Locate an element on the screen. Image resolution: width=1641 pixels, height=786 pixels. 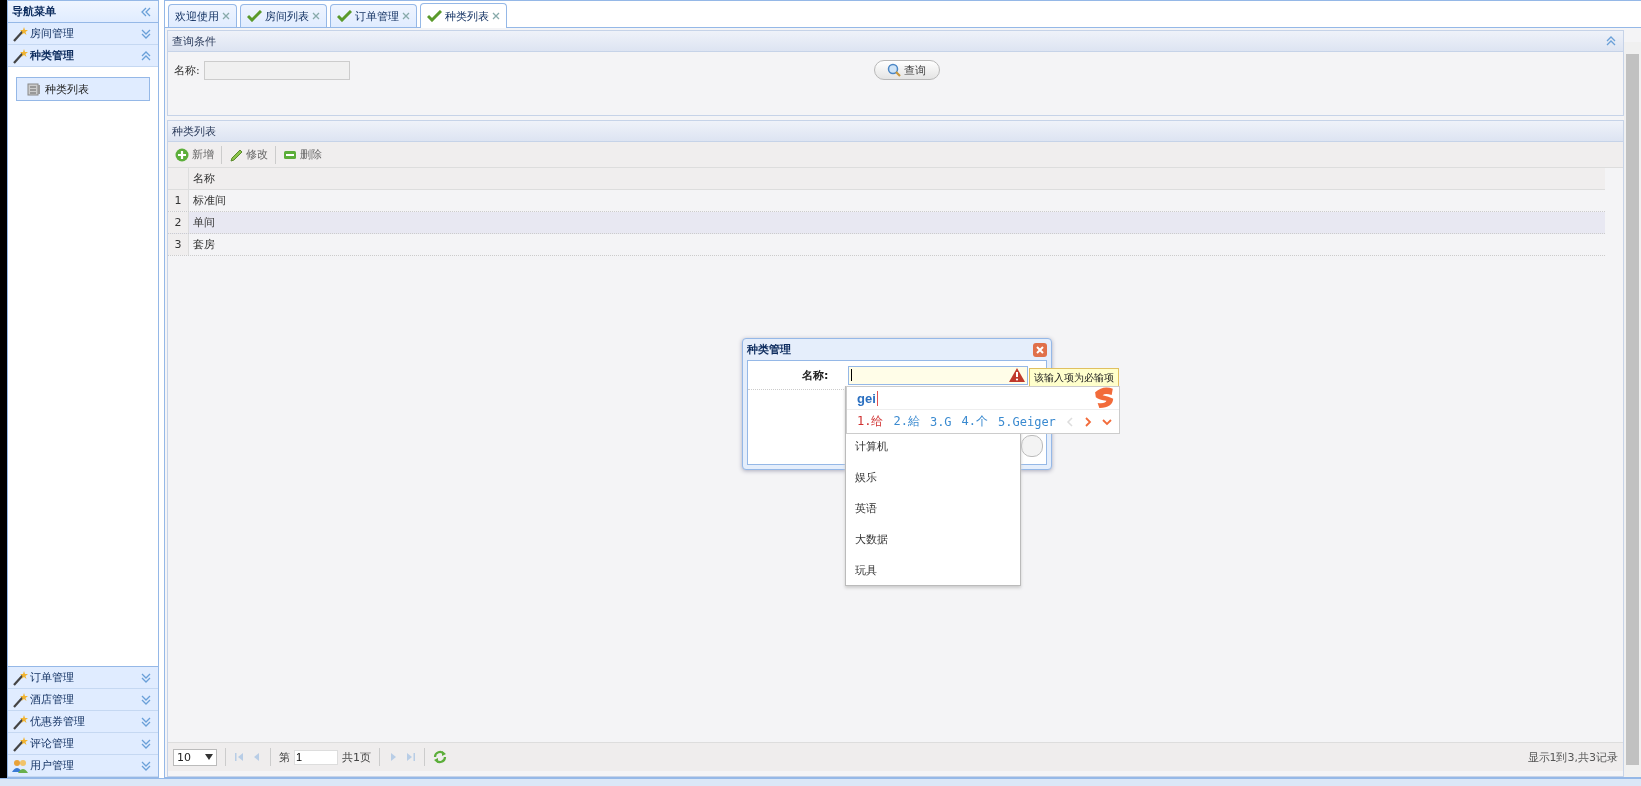
accordion-header: 订单管理 is located at coordinates (83, 678).